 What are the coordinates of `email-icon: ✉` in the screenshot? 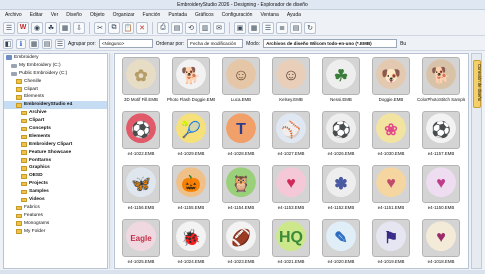 It's located at (219, 27).